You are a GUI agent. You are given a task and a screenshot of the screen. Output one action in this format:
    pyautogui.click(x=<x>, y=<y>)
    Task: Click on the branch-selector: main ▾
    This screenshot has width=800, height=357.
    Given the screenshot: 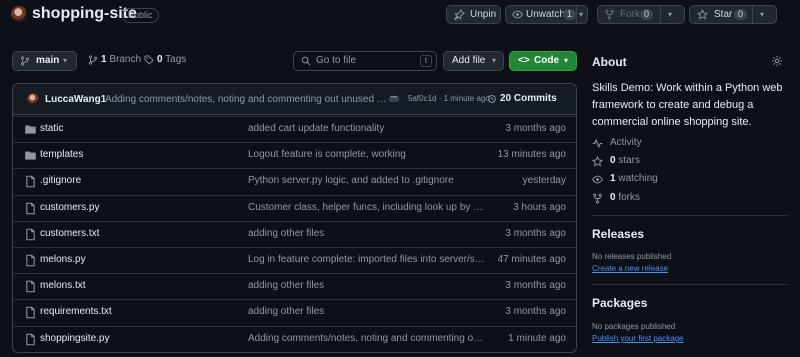 What is the action you would take?
    pyautogui.click(x=44, y=61)
    